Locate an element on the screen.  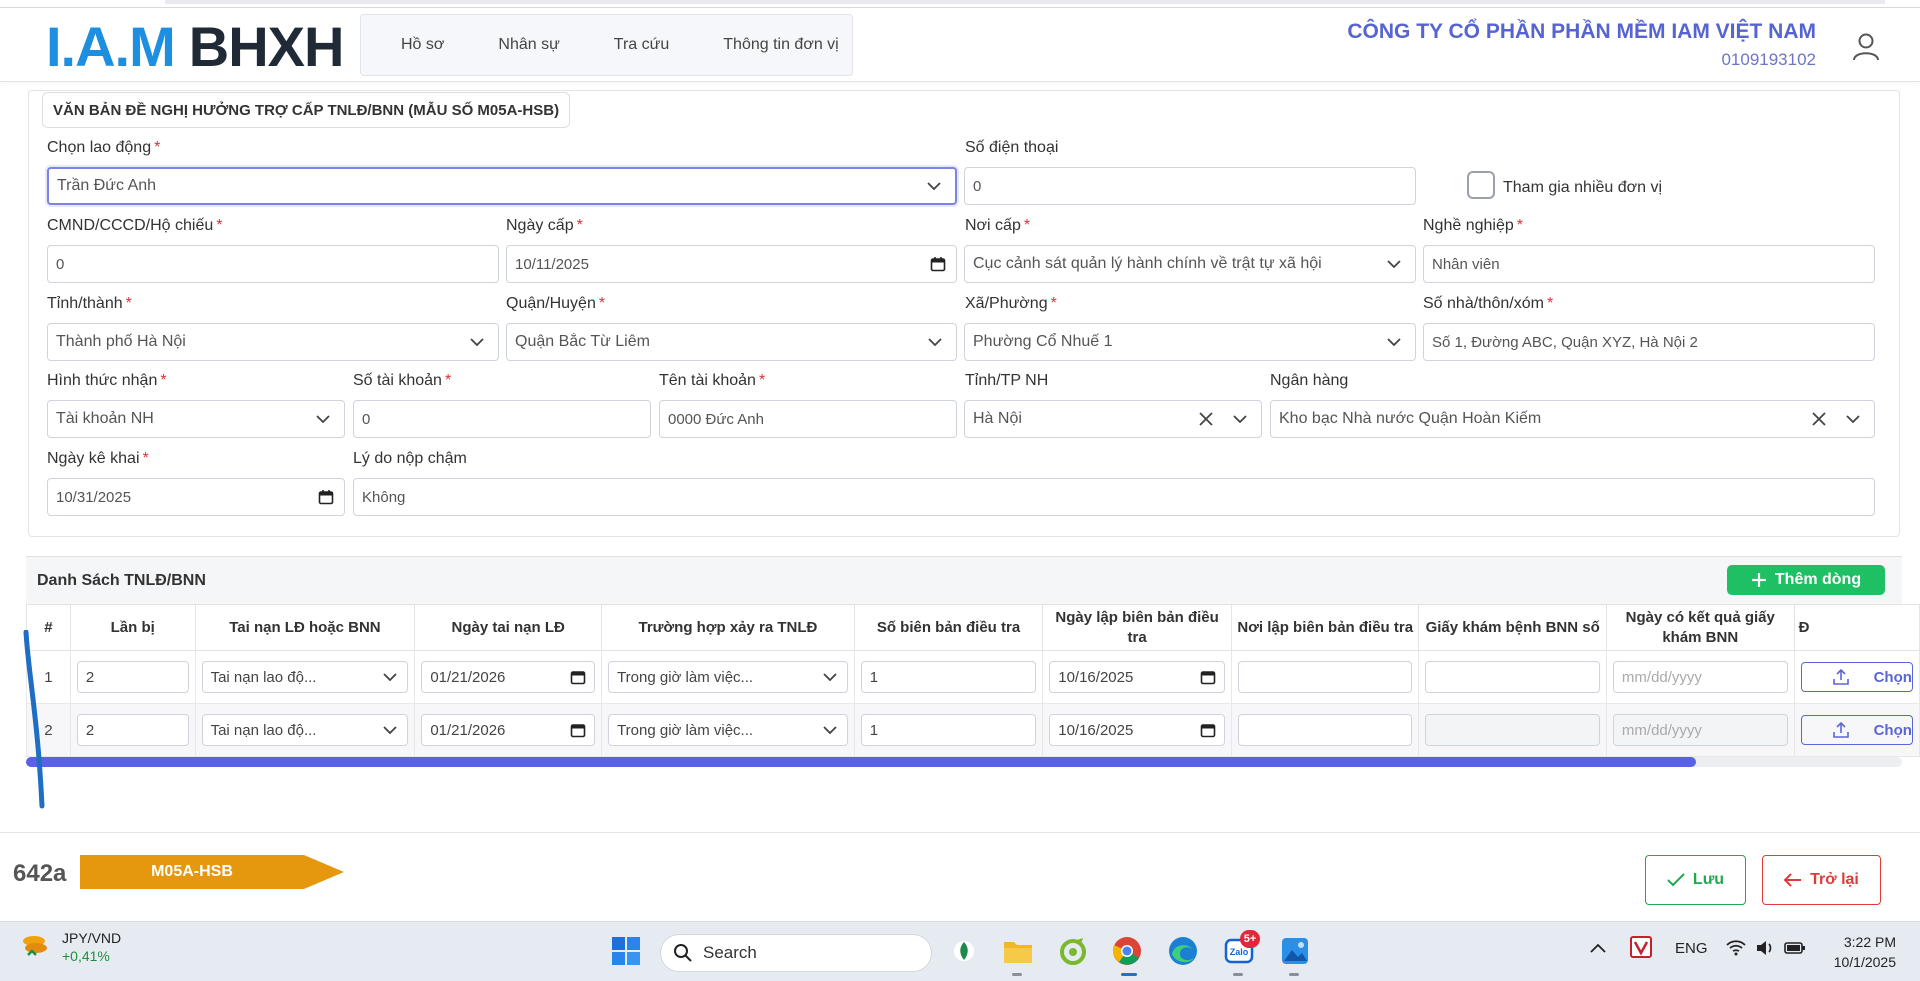
language-indicator: ENG is located at coordinates (1691, 948).